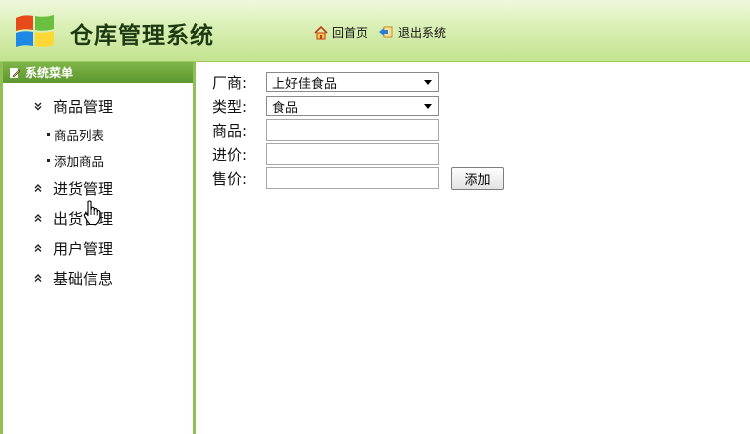  What do you see at coordinates (230, 130) in the screenshot?
I see `product-label: 商品:` at bounding box center [230, 130].